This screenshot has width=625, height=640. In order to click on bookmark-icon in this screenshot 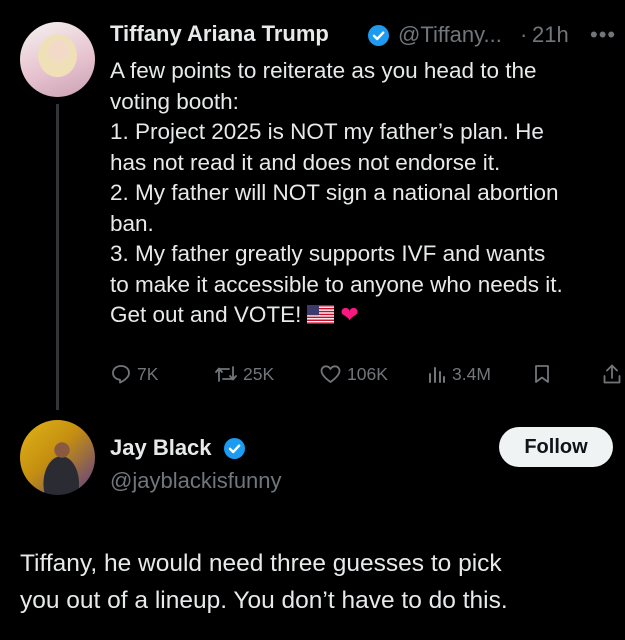, I will do `click(542, 374)`.